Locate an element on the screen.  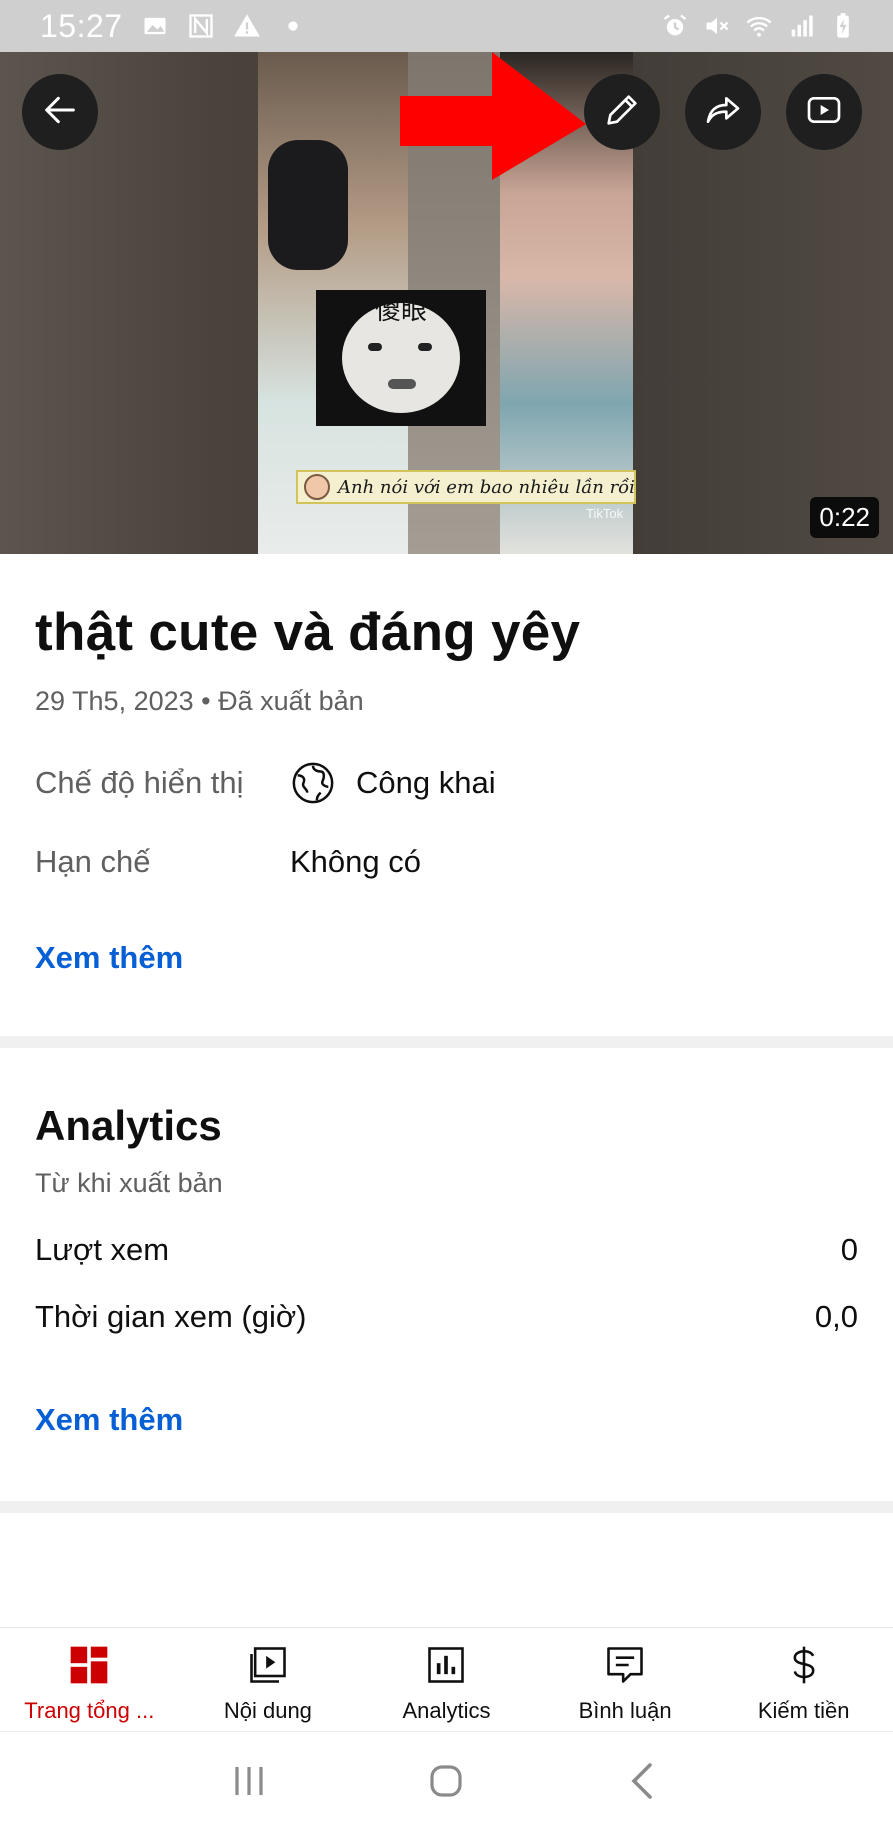
analytics-subtitle: Từ khi xuất bản is located at coordinates (129, 1183).